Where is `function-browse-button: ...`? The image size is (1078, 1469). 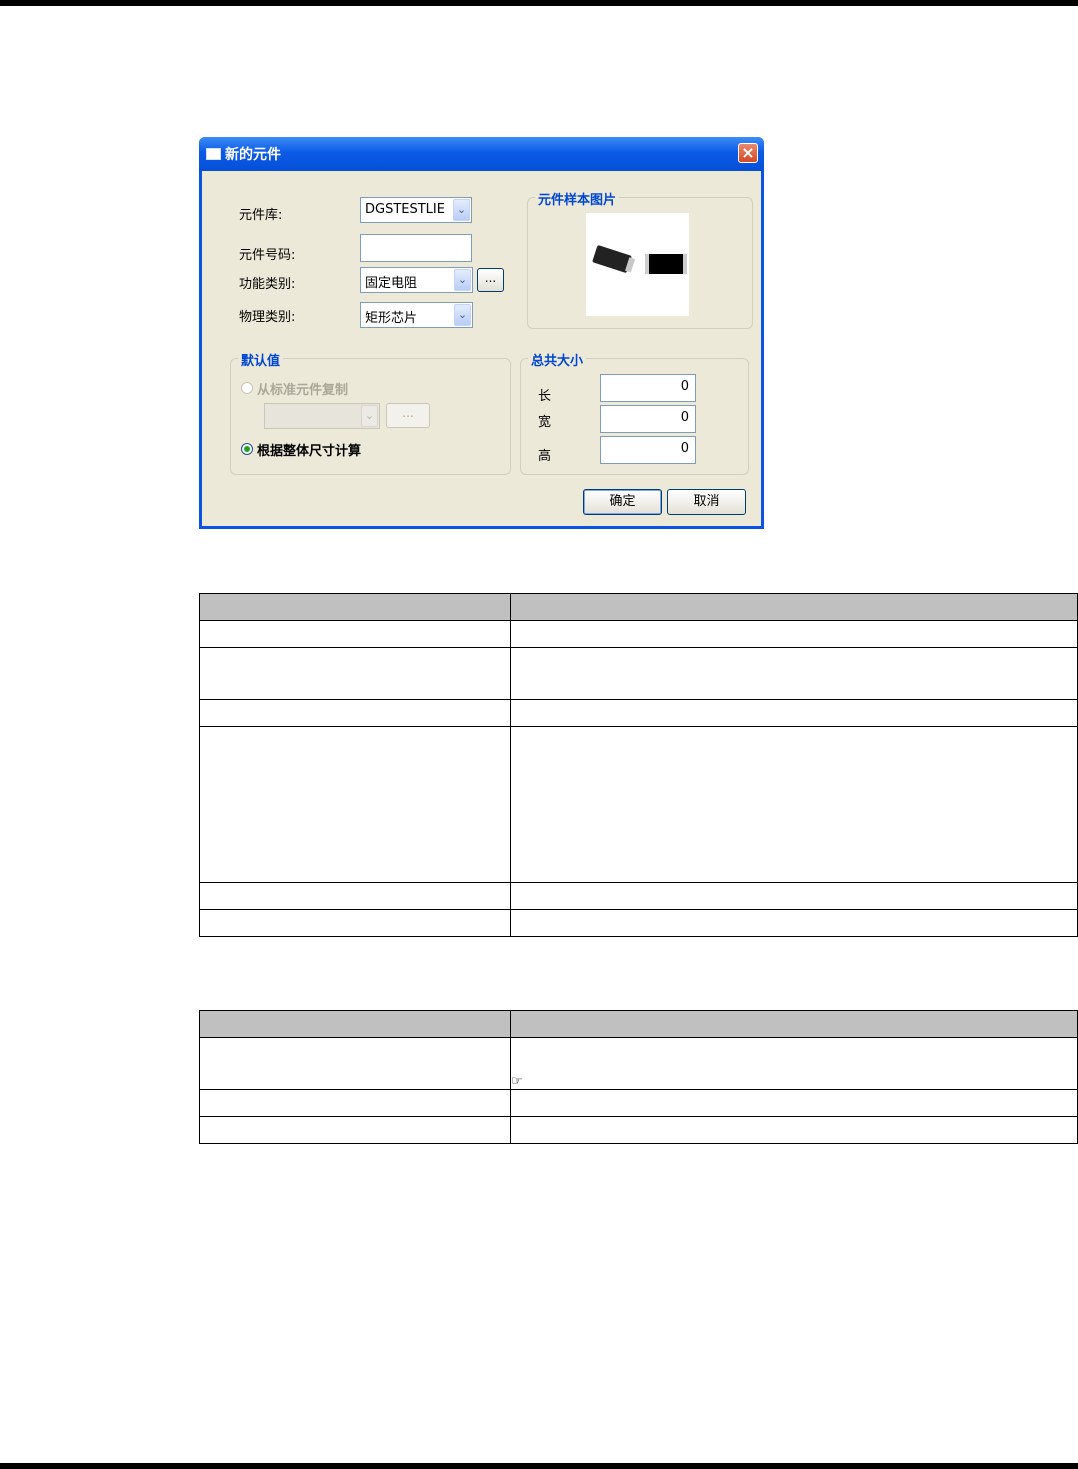
function-browse-button: ... is located at coordinates (490, 280).